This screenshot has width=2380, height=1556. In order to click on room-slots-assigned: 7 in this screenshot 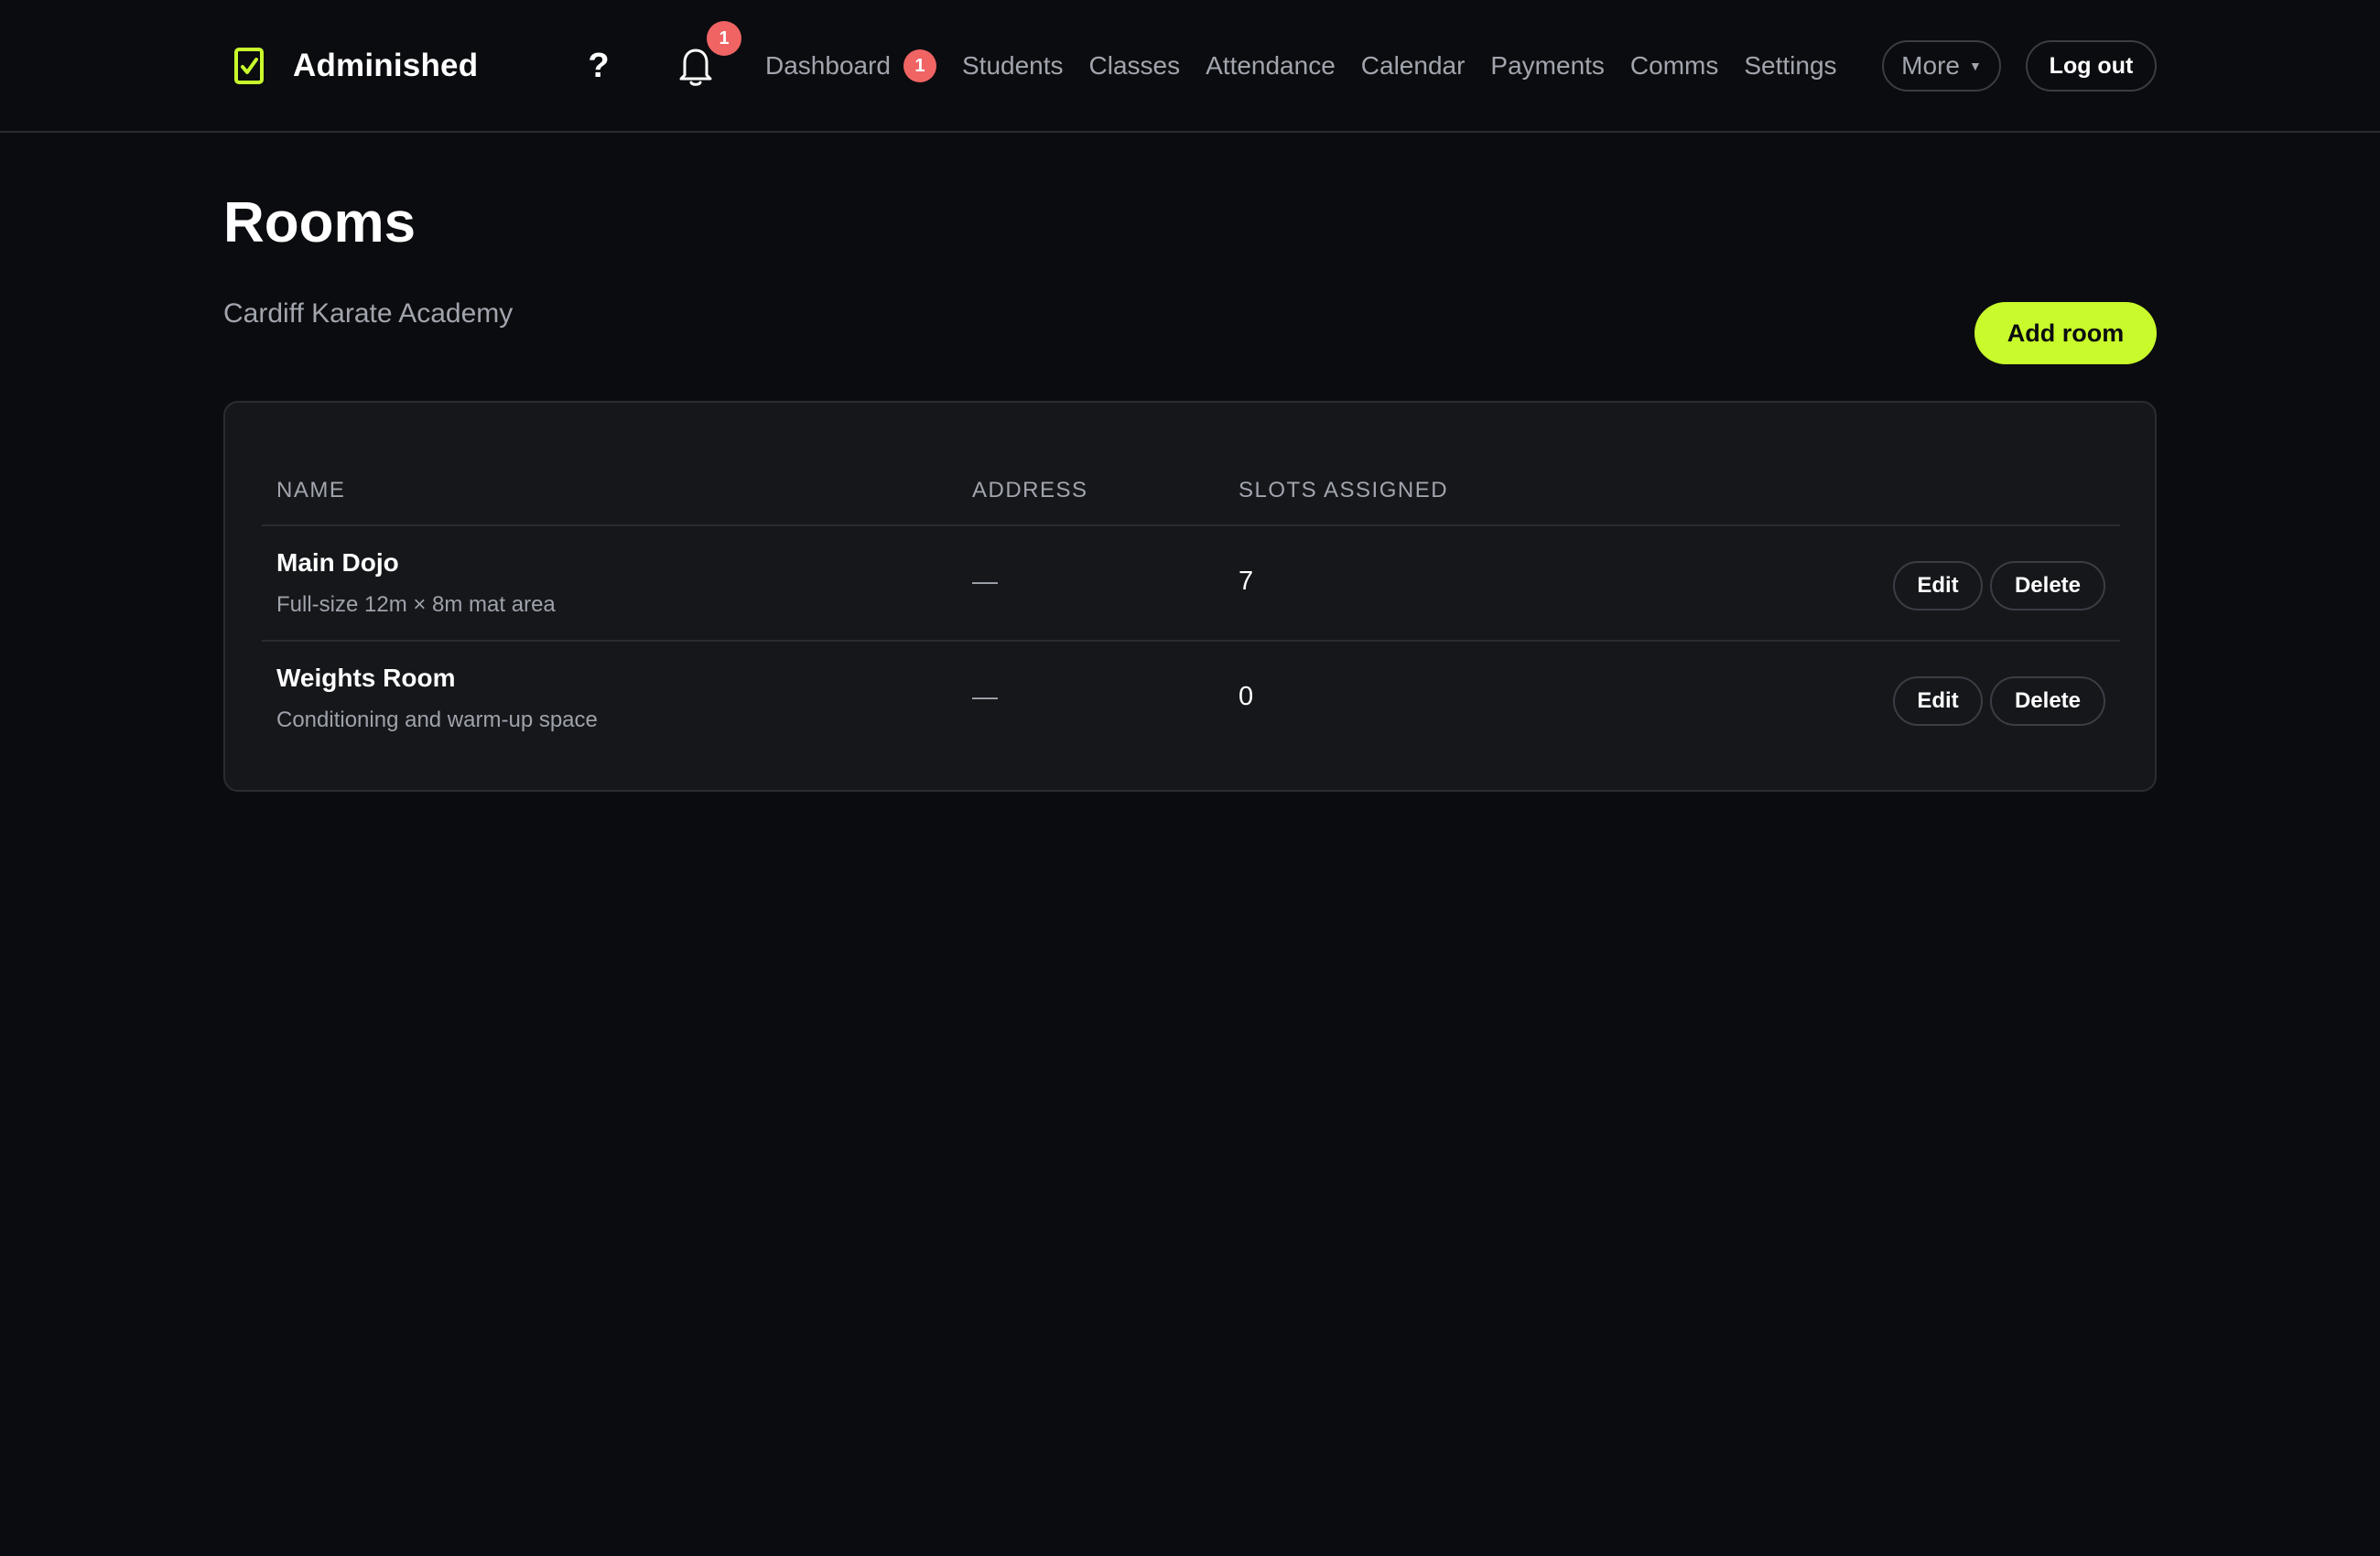, I will do `click(1246, 581)`.